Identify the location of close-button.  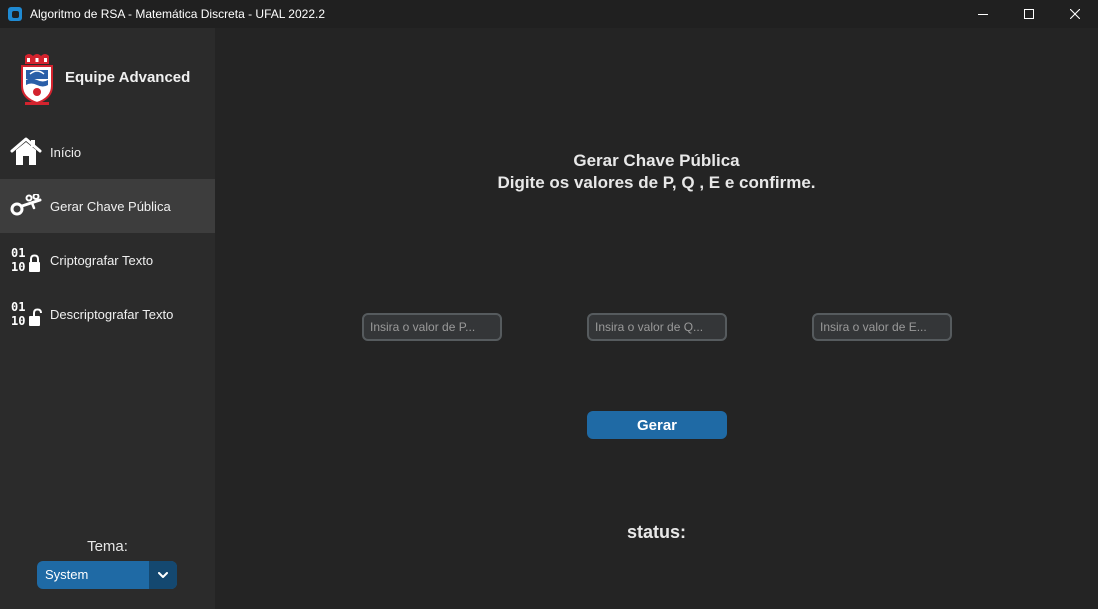
(1075, 14).